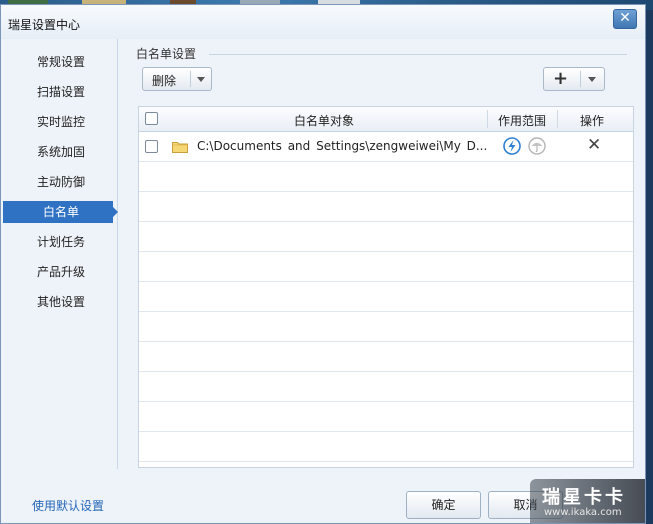 This screenshot has width=653, height=524. What do you see at coordinates (561, 78) in the screenshot?
I see `plus-icon: +` at bounding box center [561, 78].